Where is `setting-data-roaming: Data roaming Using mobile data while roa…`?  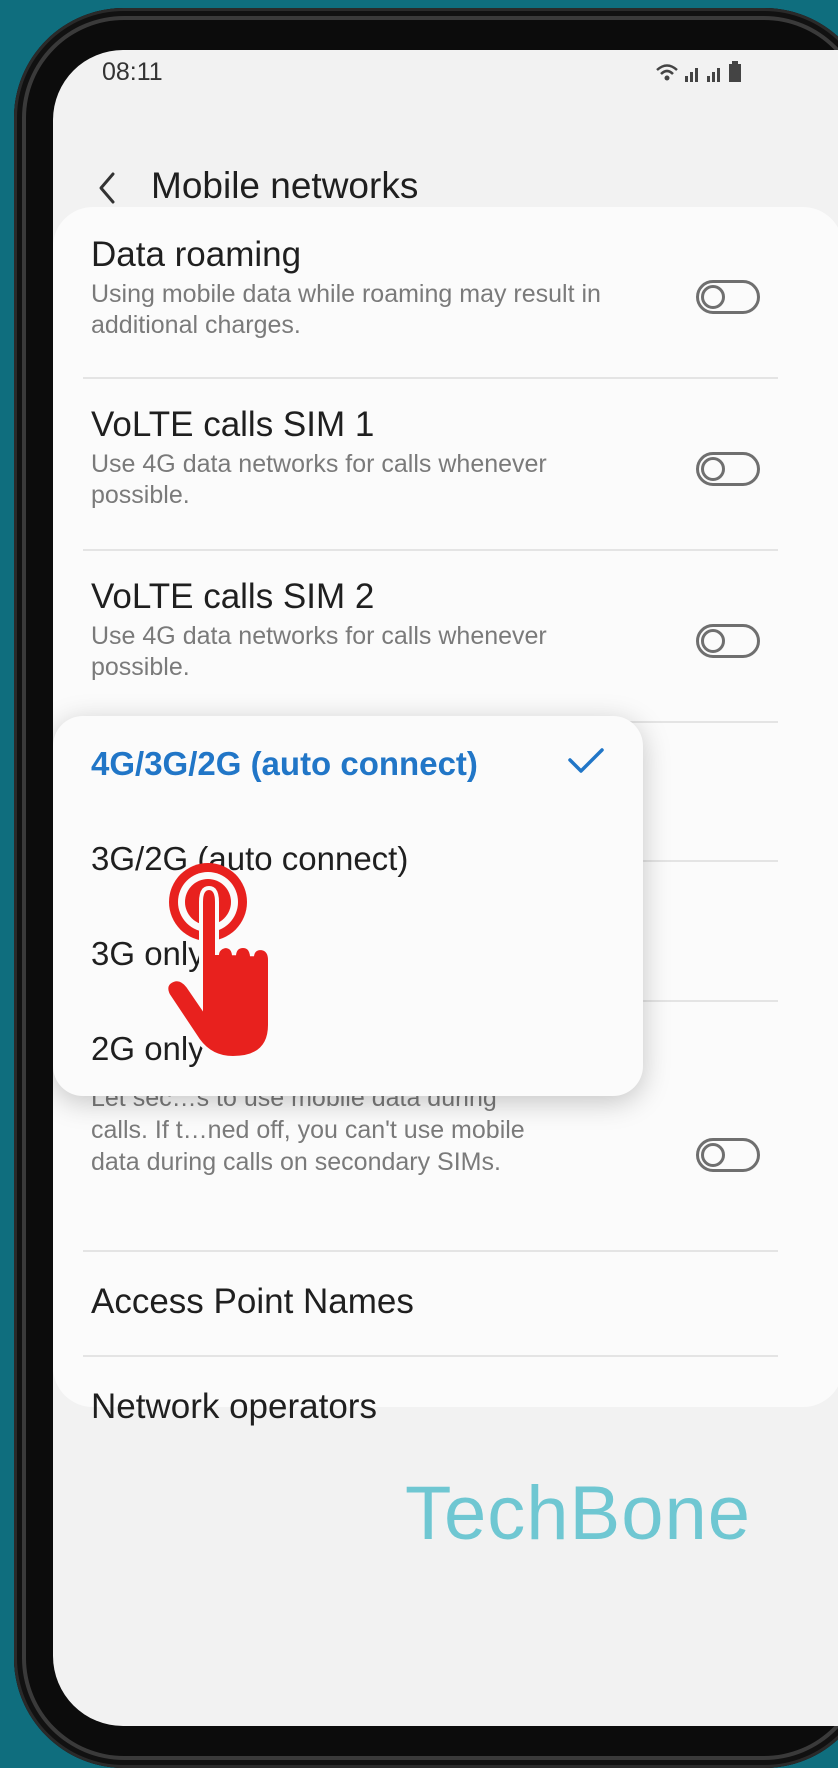
setting-data-roaming: Data roaming Using mobile data while roa… is located at coordinates (445, 292).